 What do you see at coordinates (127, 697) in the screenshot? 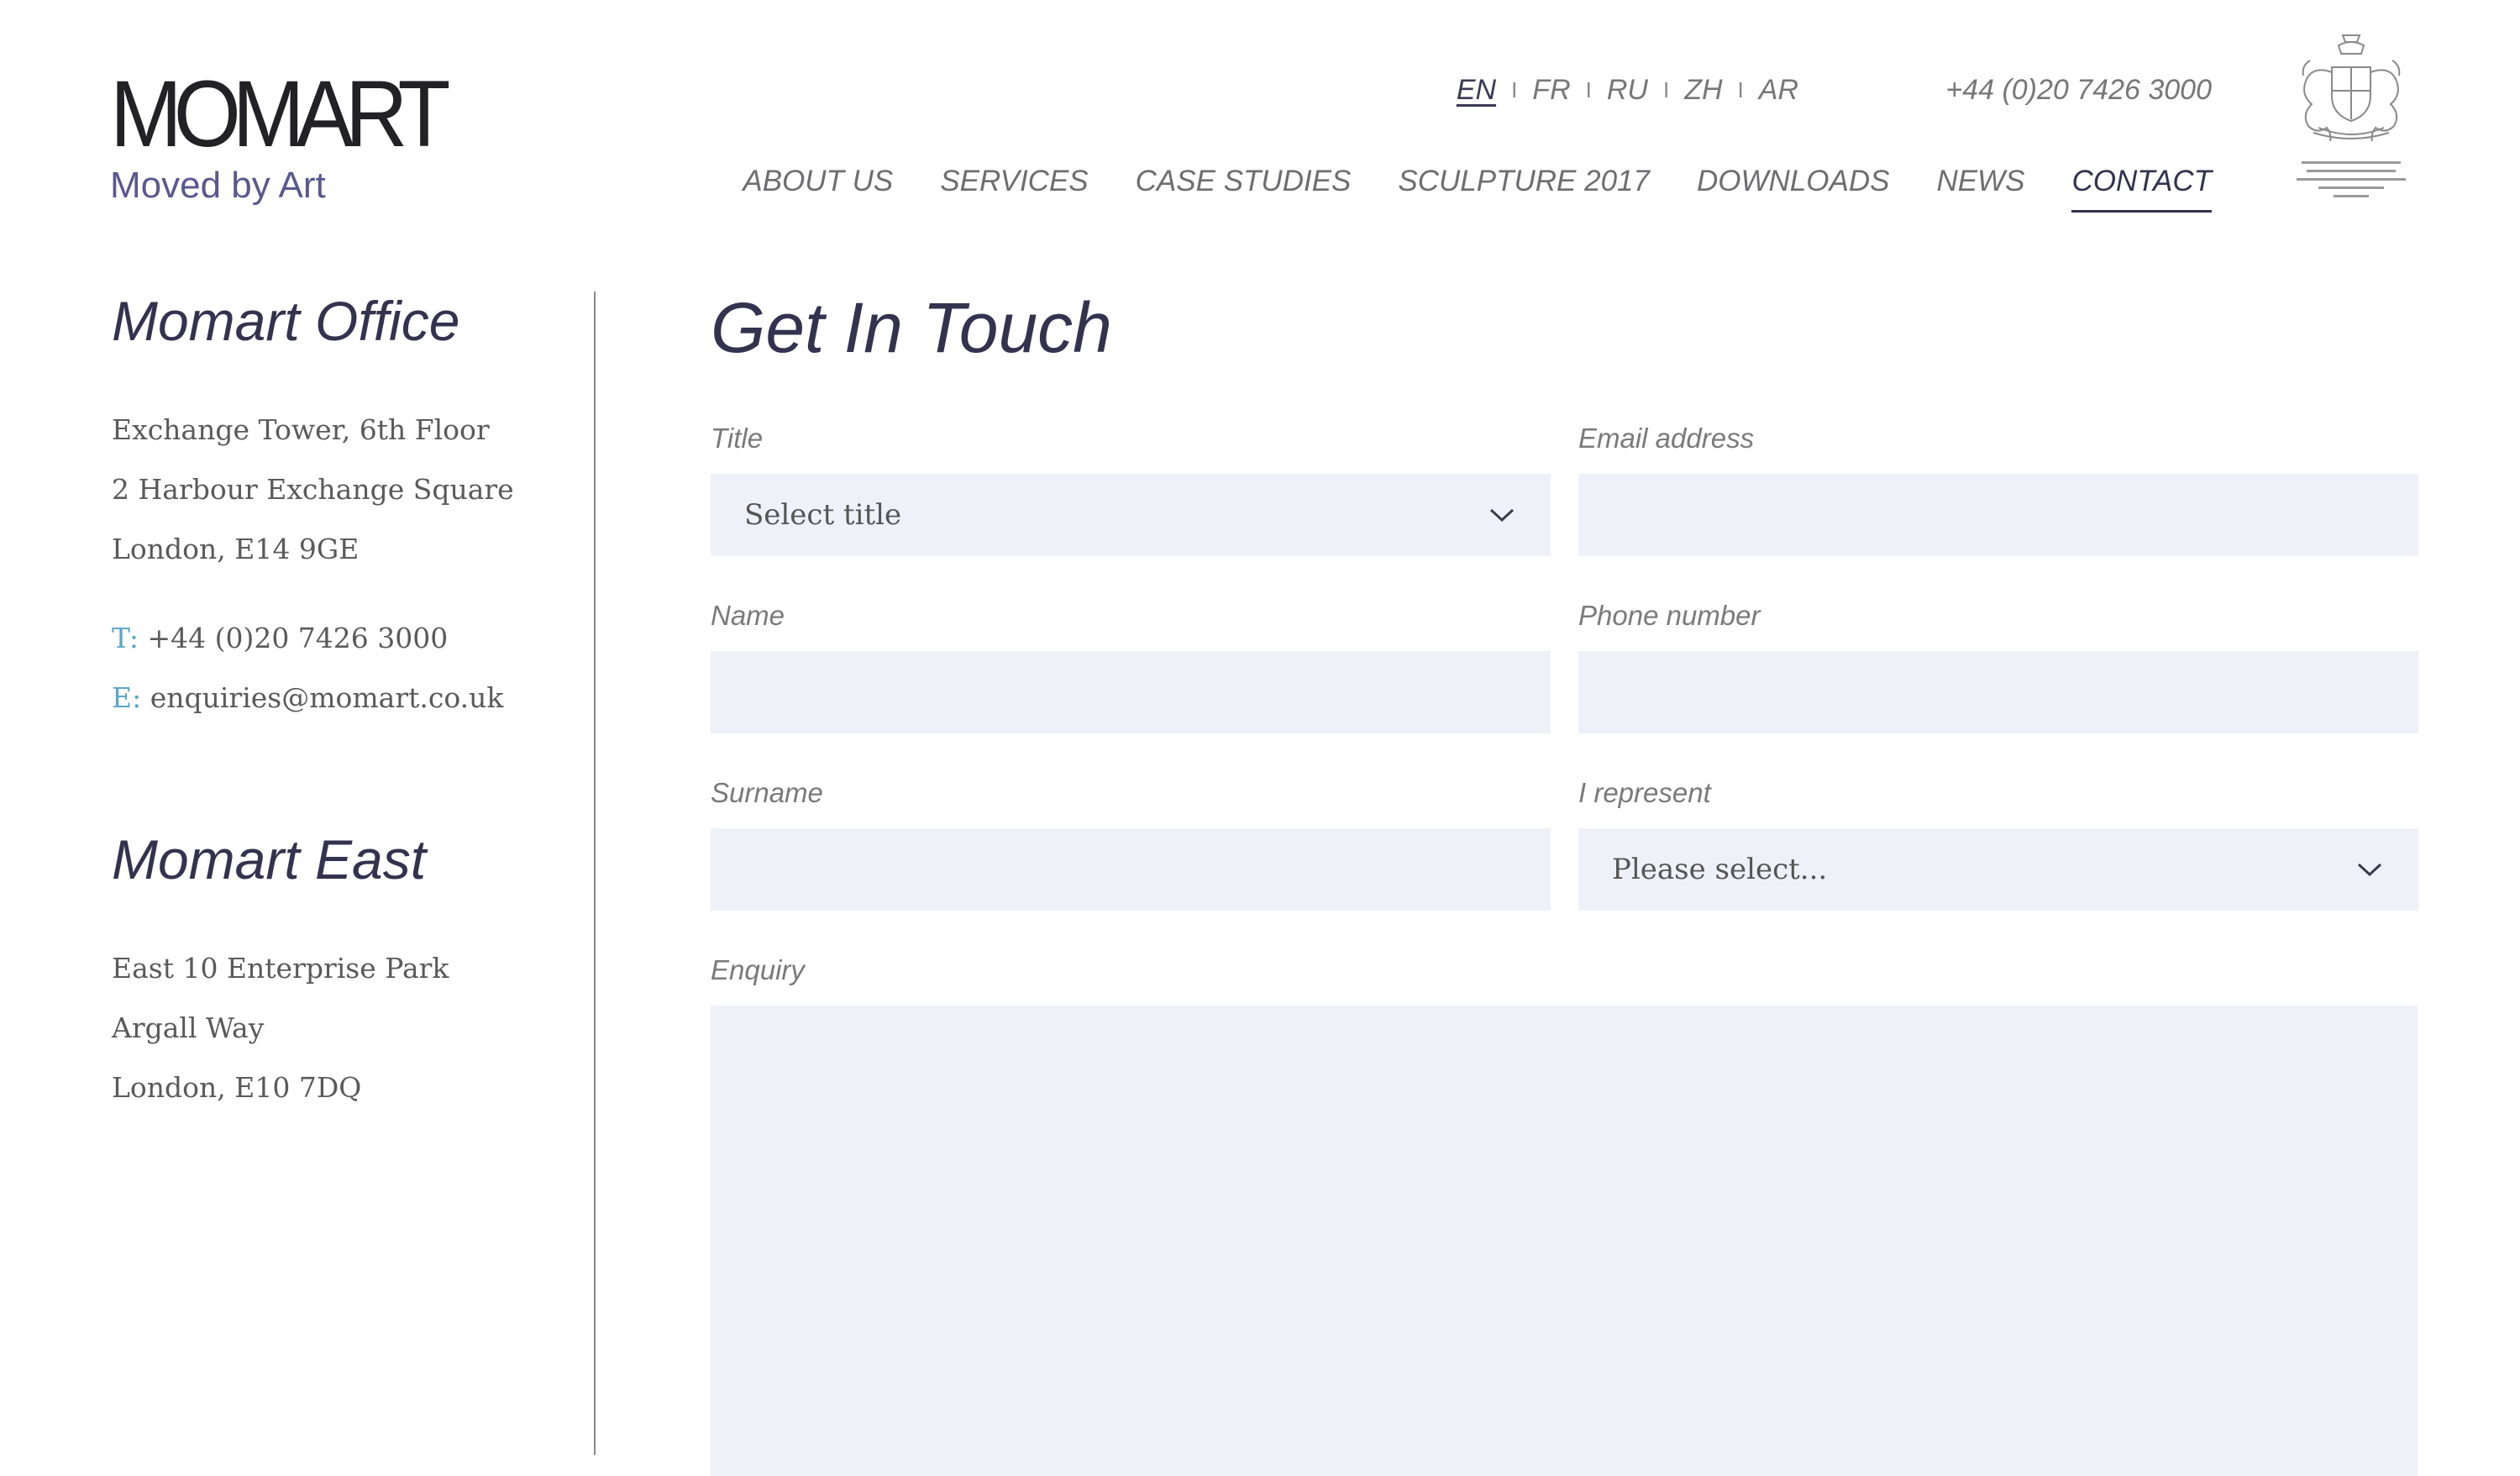
I see `email-prefix: E:` at bounding box center [127, 697].